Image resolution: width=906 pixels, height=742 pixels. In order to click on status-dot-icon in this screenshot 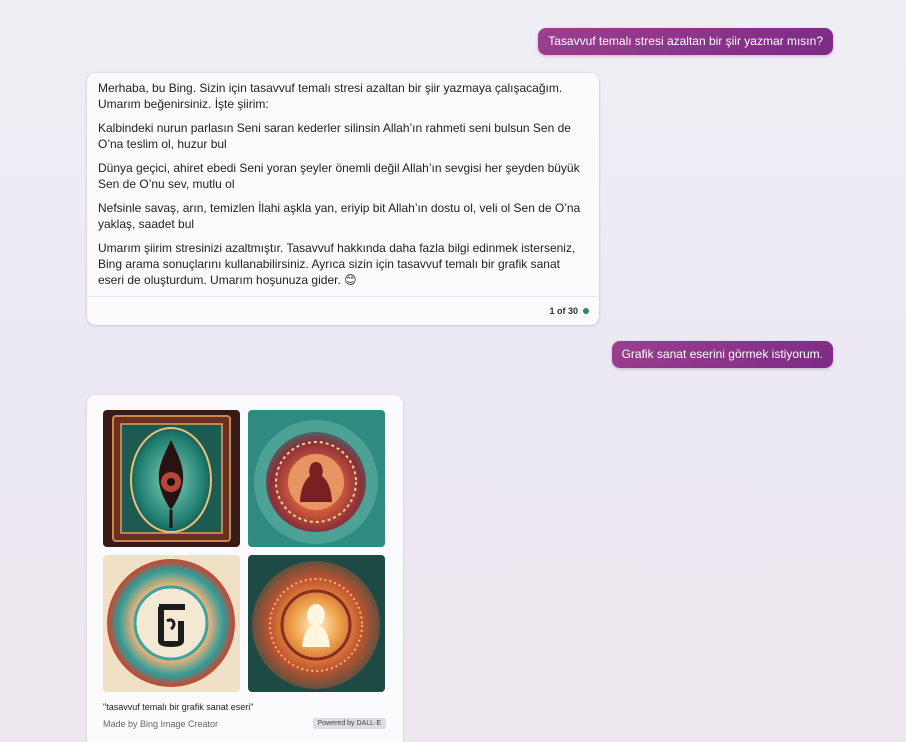, I will do `click(586, 311)`.